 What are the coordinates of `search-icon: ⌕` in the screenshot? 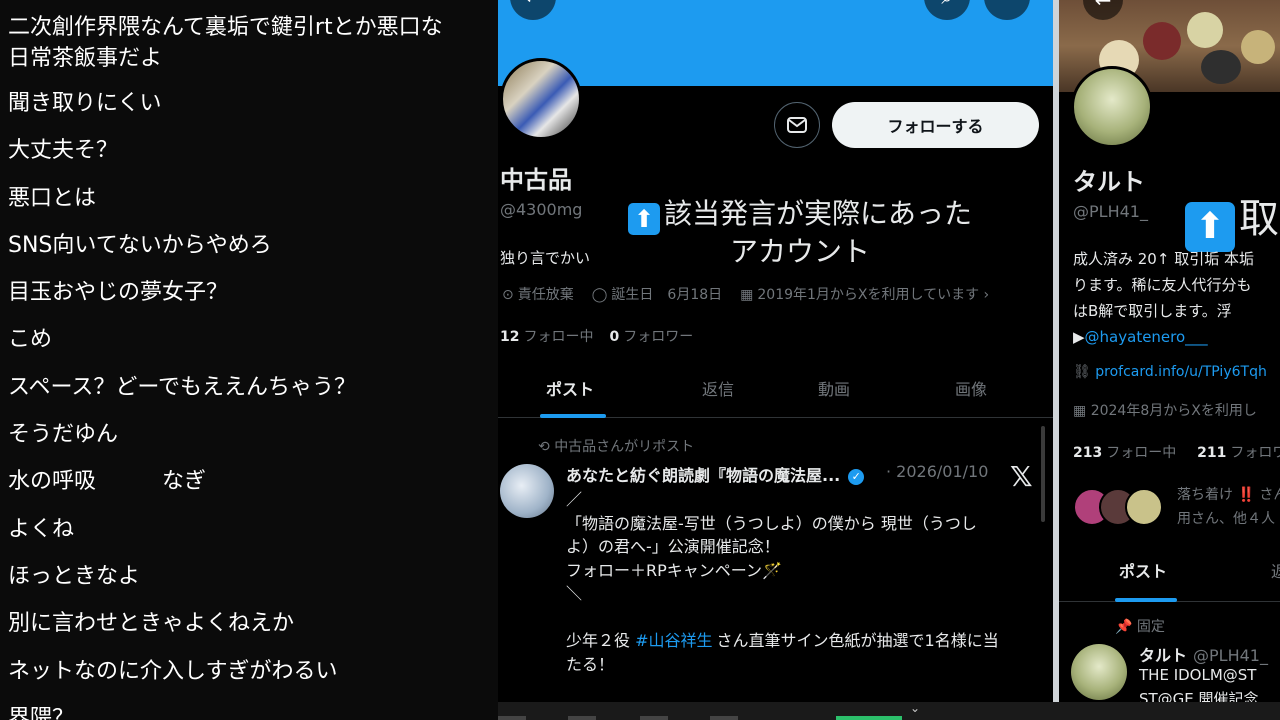 It's located at (946, 4).